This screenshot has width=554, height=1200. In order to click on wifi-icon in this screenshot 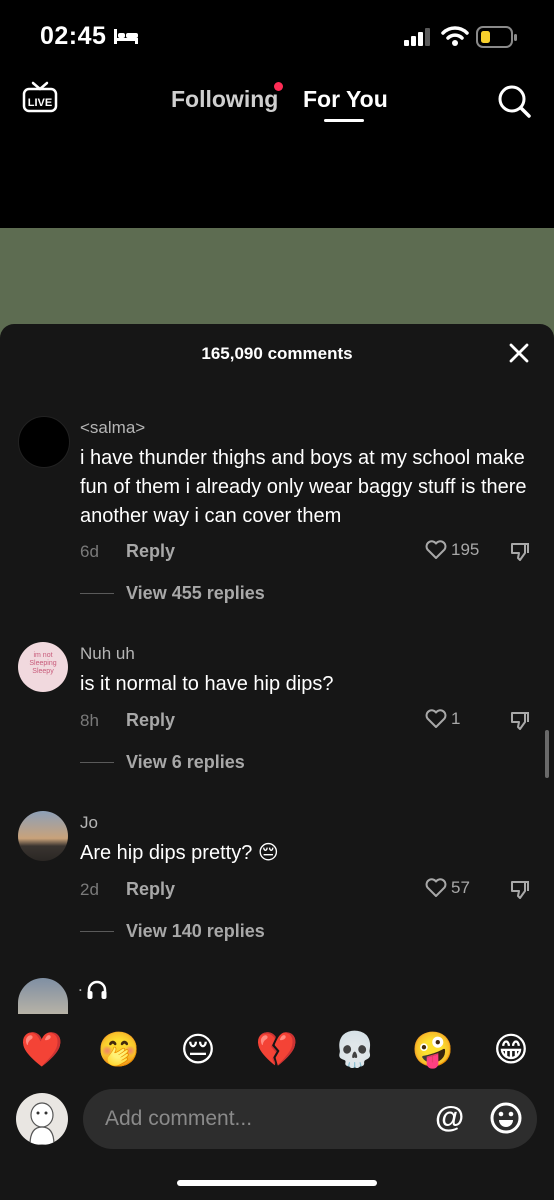, I will do `click(455, 36)`.